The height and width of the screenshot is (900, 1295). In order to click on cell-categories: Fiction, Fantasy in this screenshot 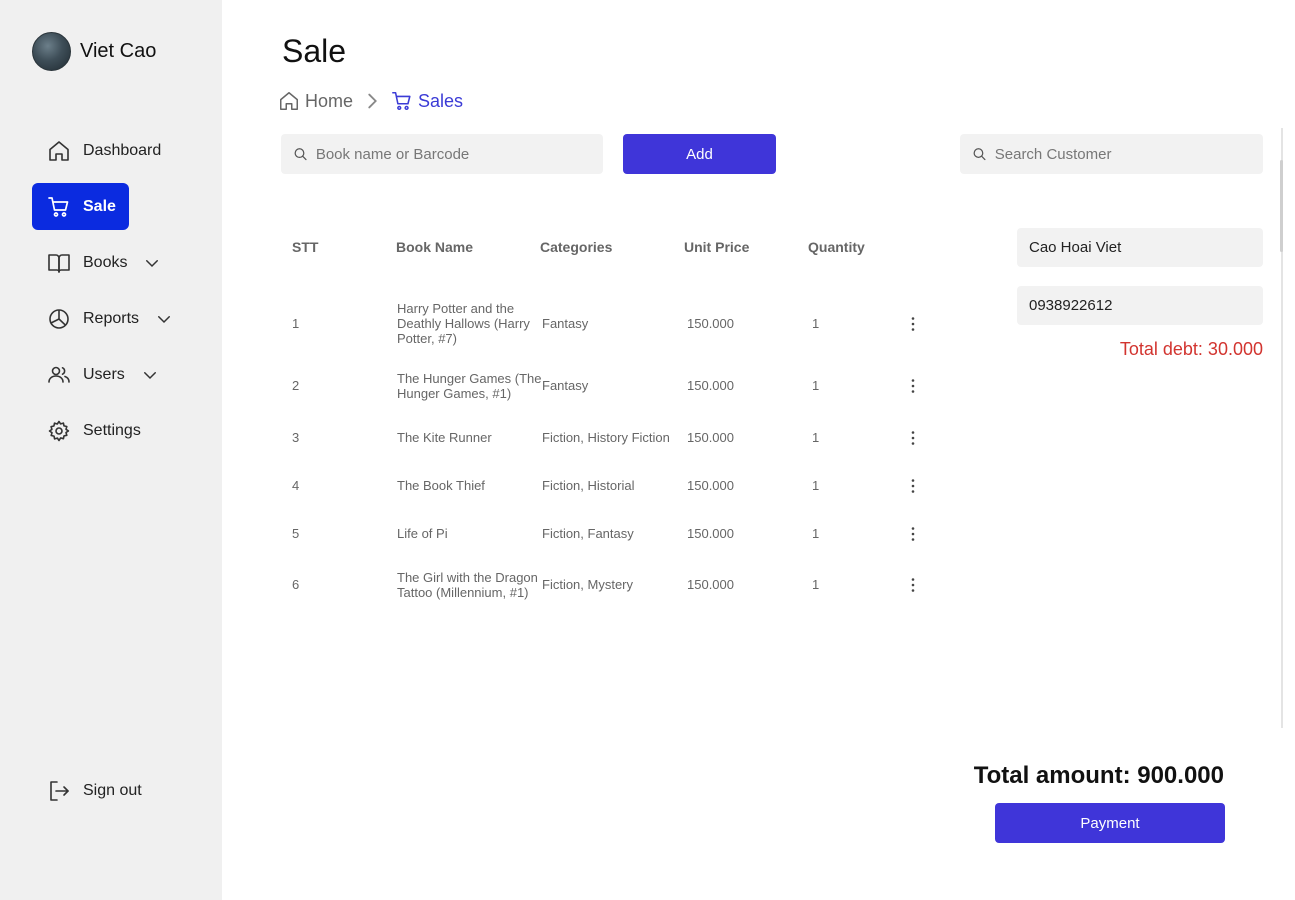, I will do `click(588, 533)`.